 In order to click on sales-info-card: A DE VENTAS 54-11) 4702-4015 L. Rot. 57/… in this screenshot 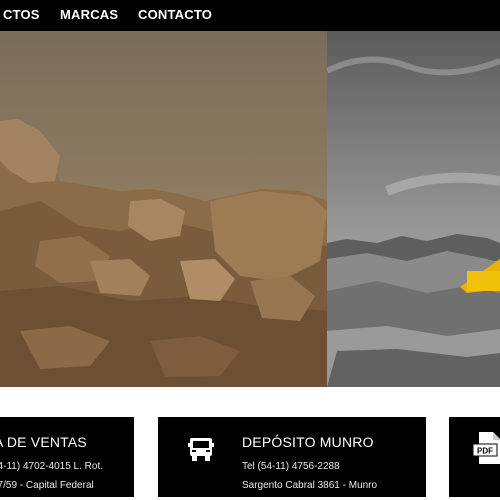, I will do `click(67, 457)`.